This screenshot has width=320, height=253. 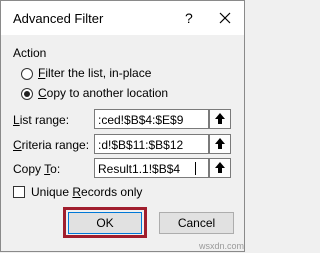 I want to click on filter-in-place-label: Filter the list, in-place, so click(x=94, y=73).